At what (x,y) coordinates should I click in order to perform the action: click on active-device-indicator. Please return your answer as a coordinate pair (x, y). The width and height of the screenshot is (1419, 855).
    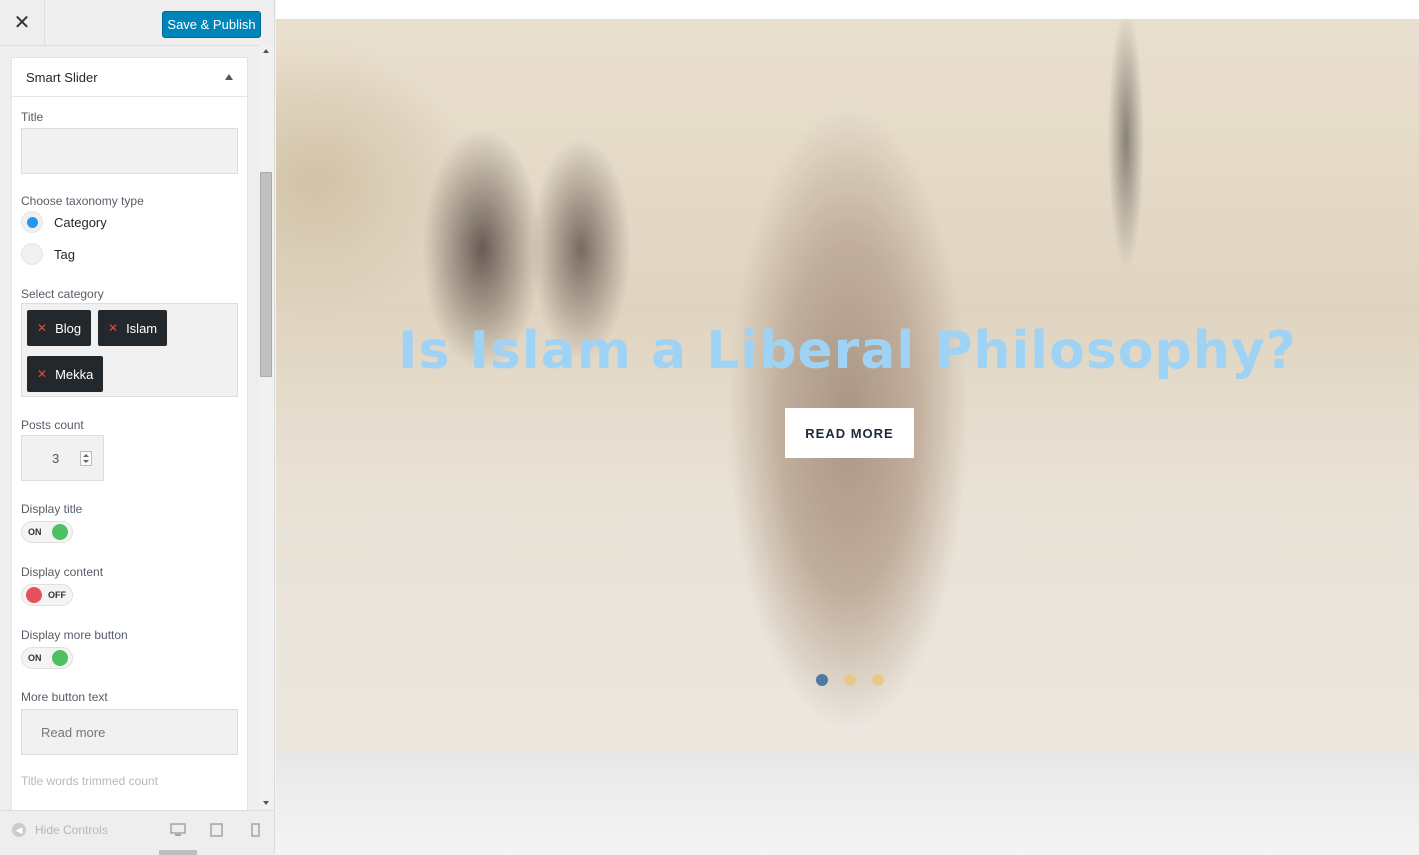
    Looking at the image, I should click on (178, 852).